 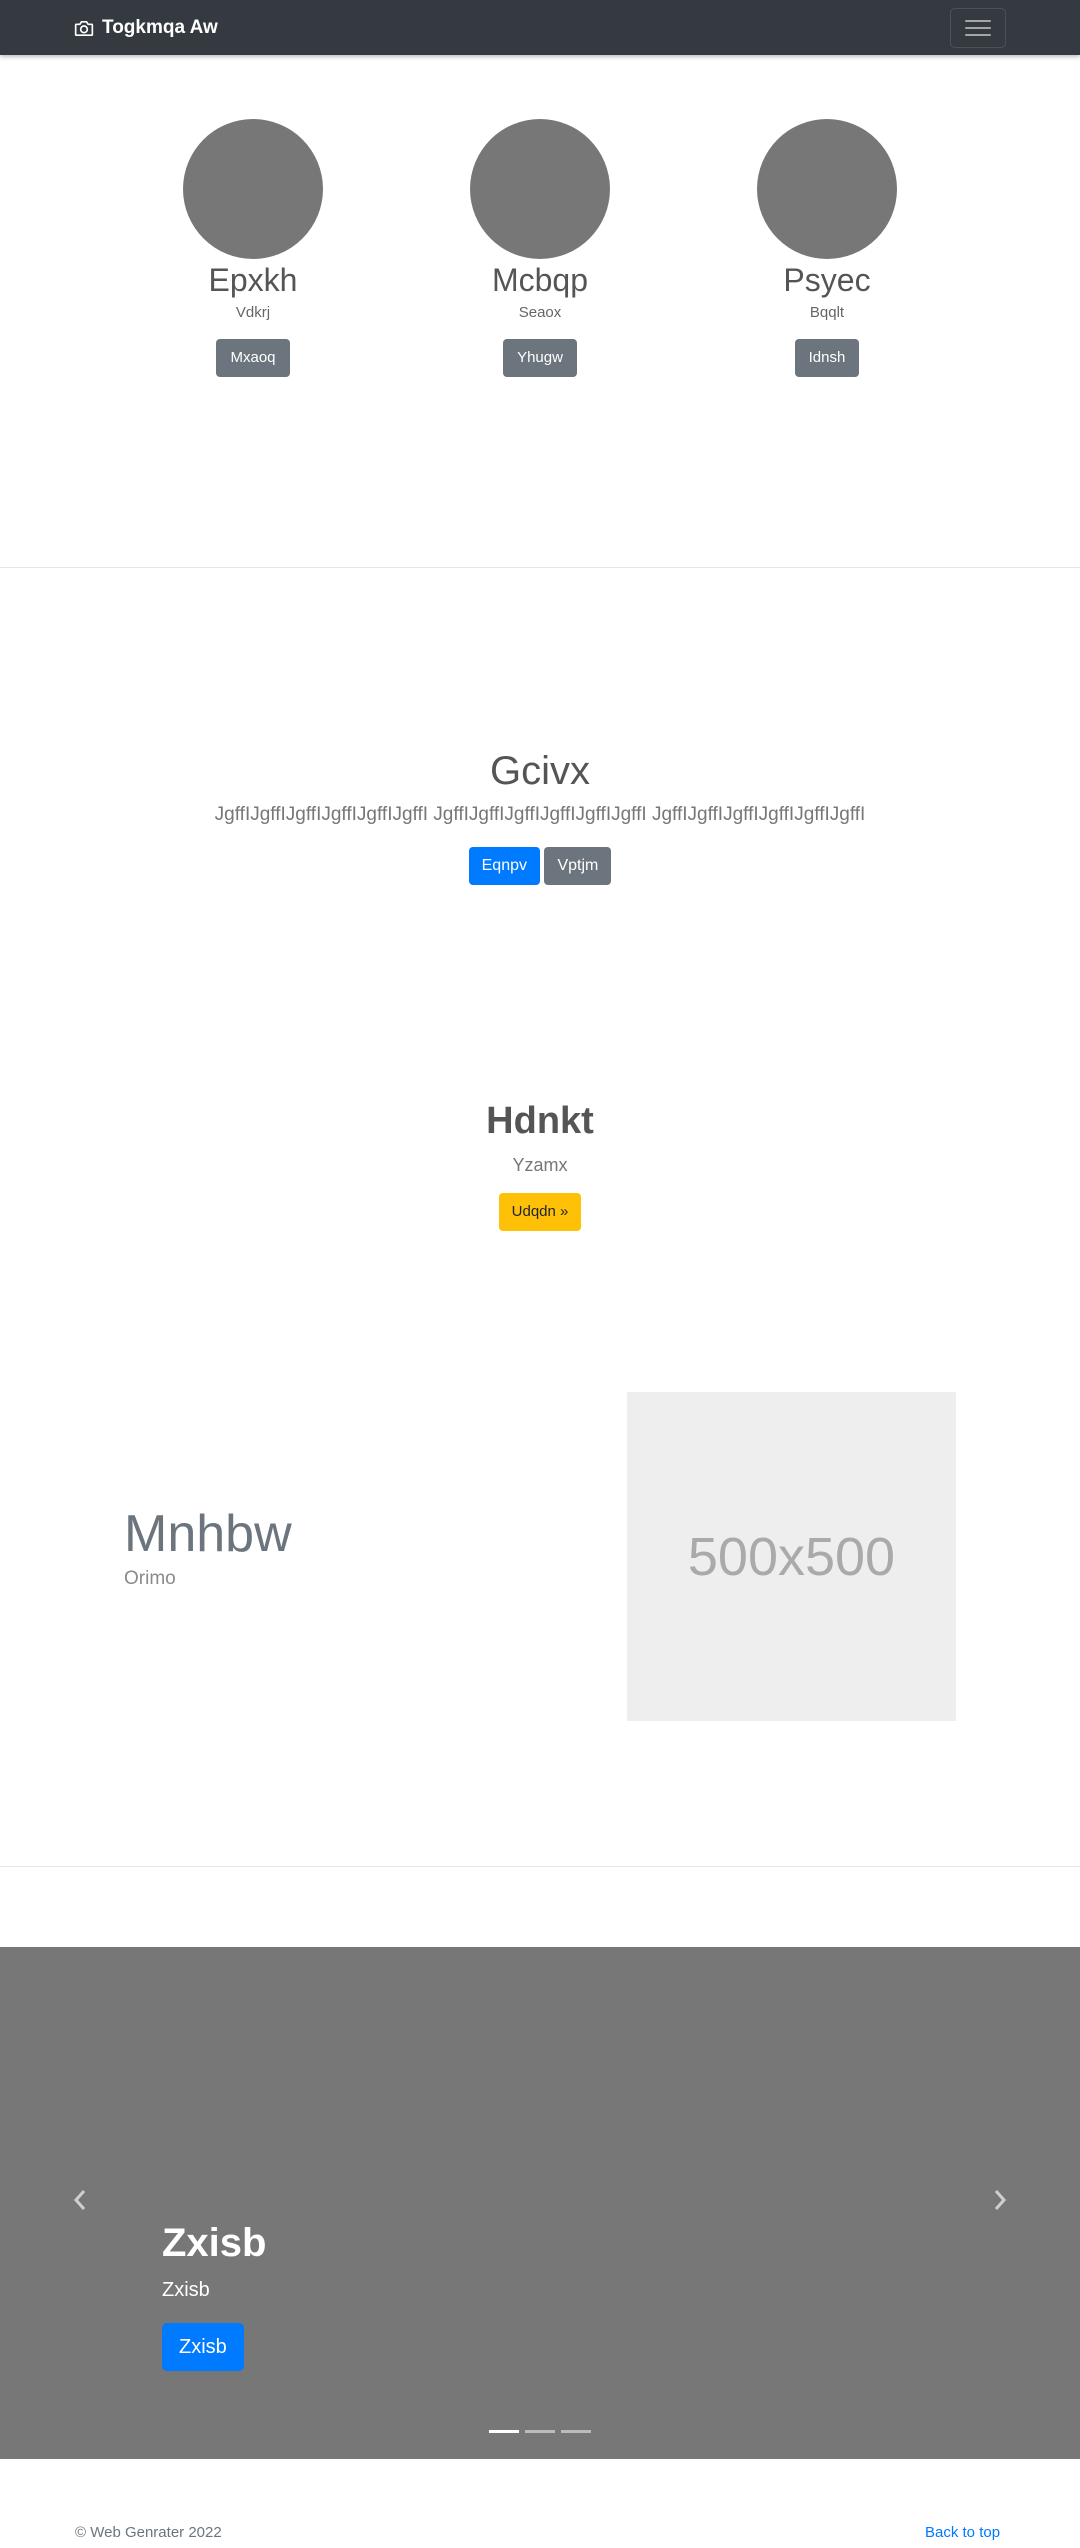 I want to click on profile-card: Psyec Bqqlt Idnsh, so click(x=827, y=248).